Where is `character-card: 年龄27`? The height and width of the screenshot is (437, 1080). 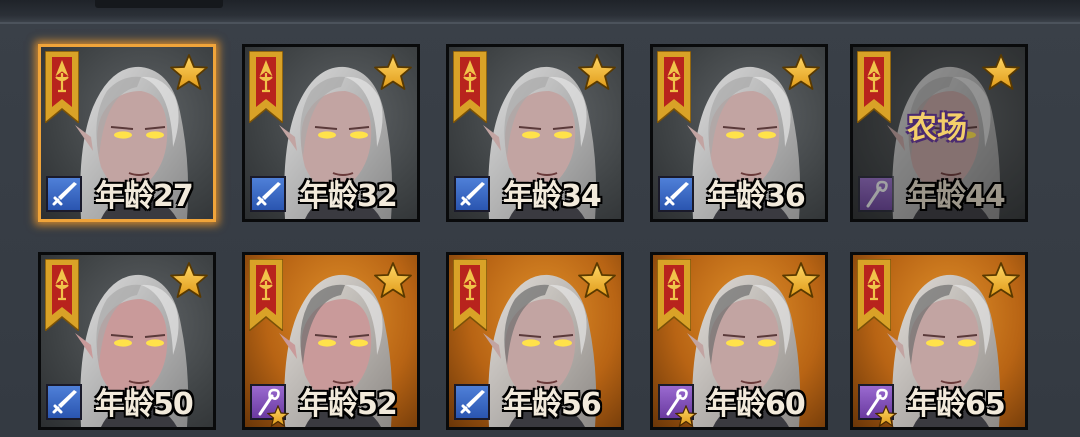 character-card: 年龄27 is located at coordinates (127, 133).